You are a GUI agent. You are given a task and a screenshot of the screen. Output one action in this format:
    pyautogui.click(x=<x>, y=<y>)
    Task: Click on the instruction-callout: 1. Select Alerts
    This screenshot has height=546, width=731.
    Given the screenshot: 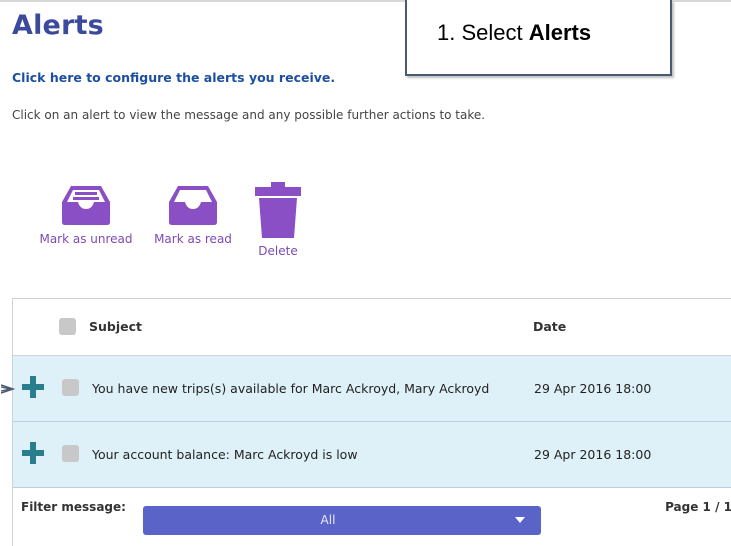 What is the action you would take?
    pyautogui.click(x=538, y=38)
    